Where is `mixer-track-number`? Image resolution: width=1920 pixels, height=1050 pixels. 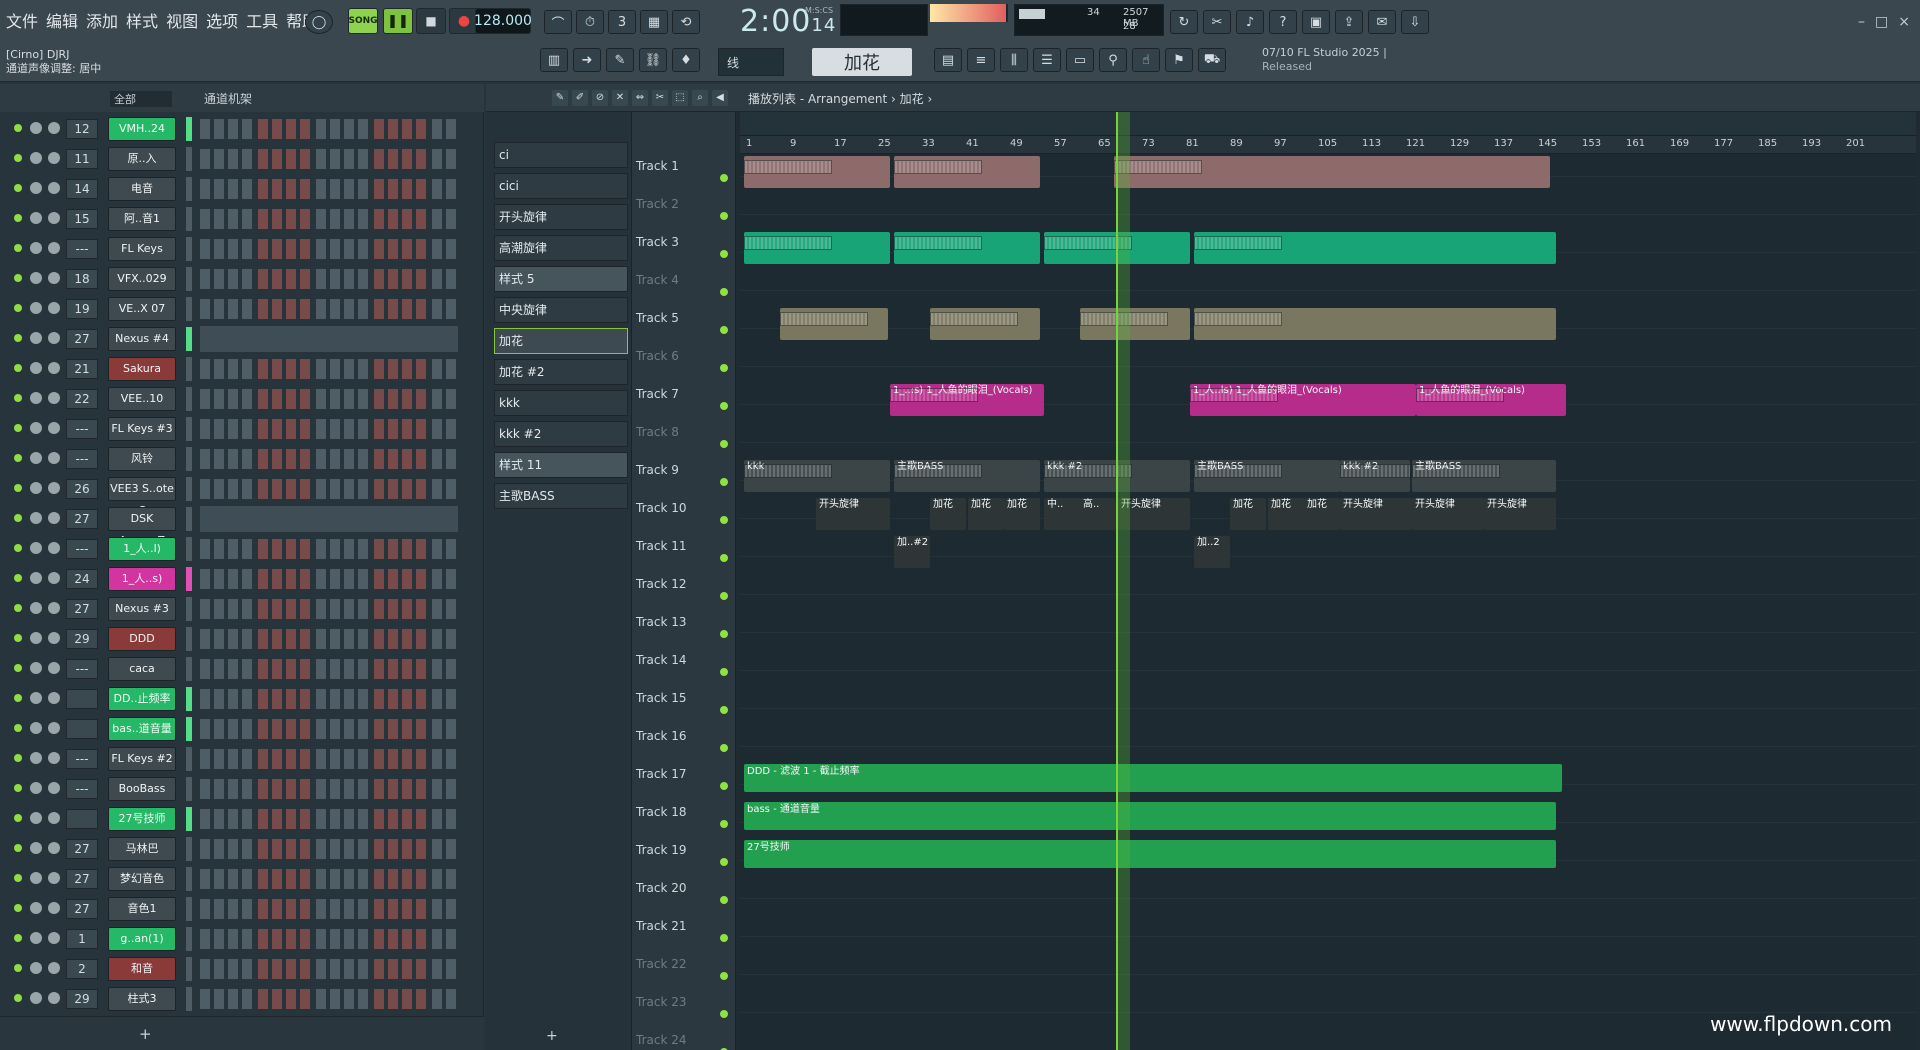
mixer-track-number is located at coordinates (82, 819).